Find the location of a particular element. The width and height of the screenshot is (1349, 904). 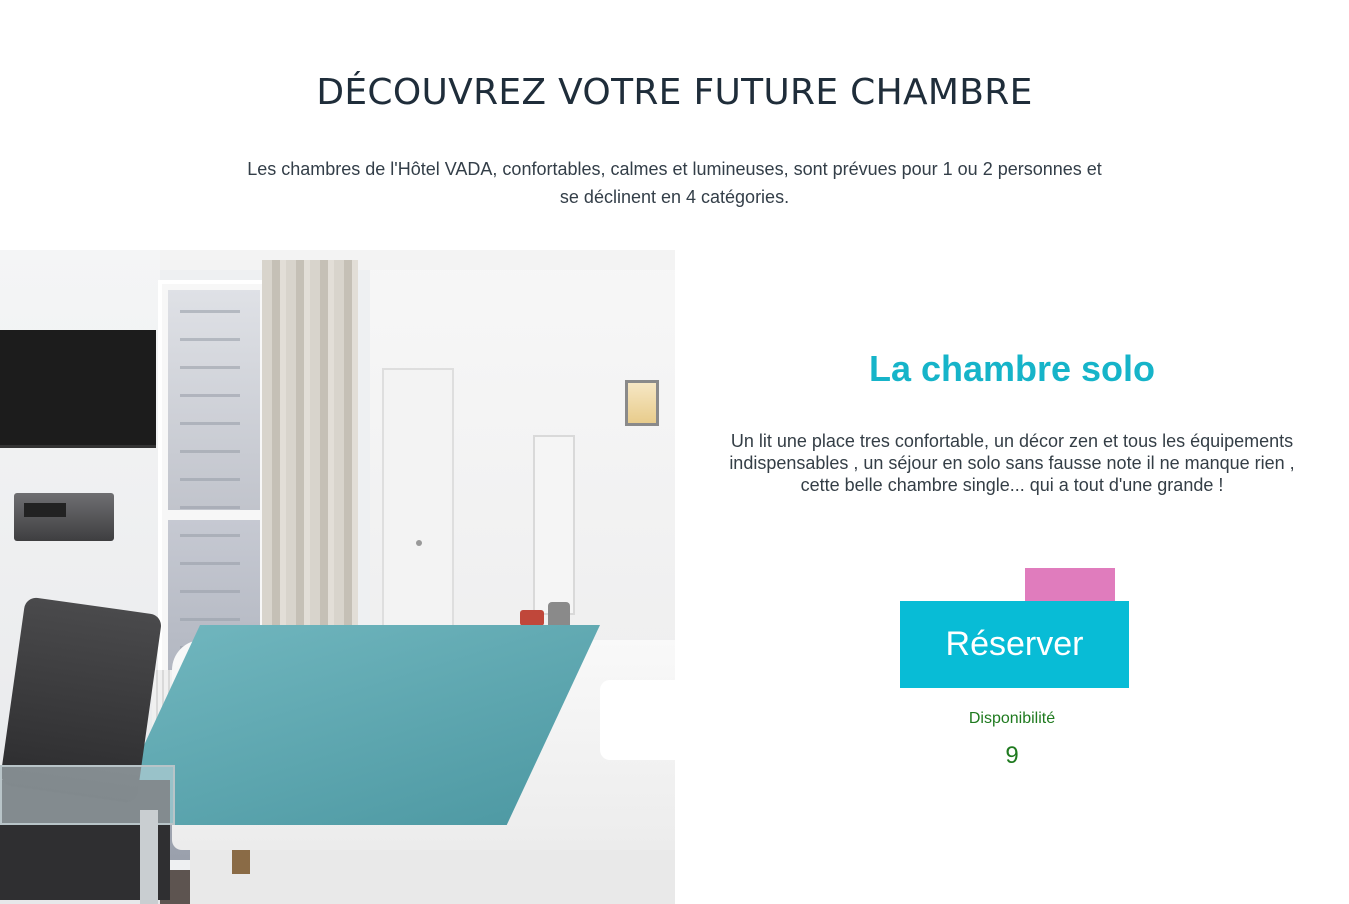

availability-label: Disponibilité is located at coordinates (1012, 718).